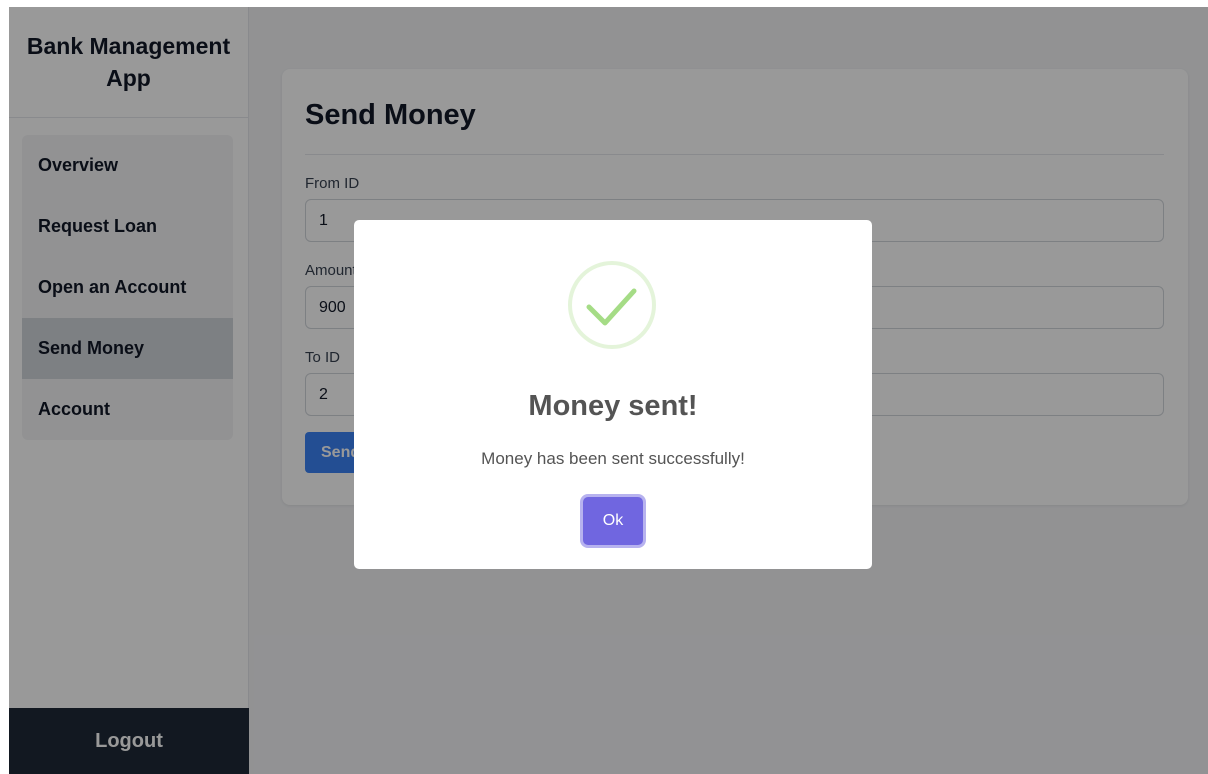 This screenshot has height=774, width=1208. Describe the element at coordinates (612, 305) in the screenshot. I see `check-circle-icon` at that location.